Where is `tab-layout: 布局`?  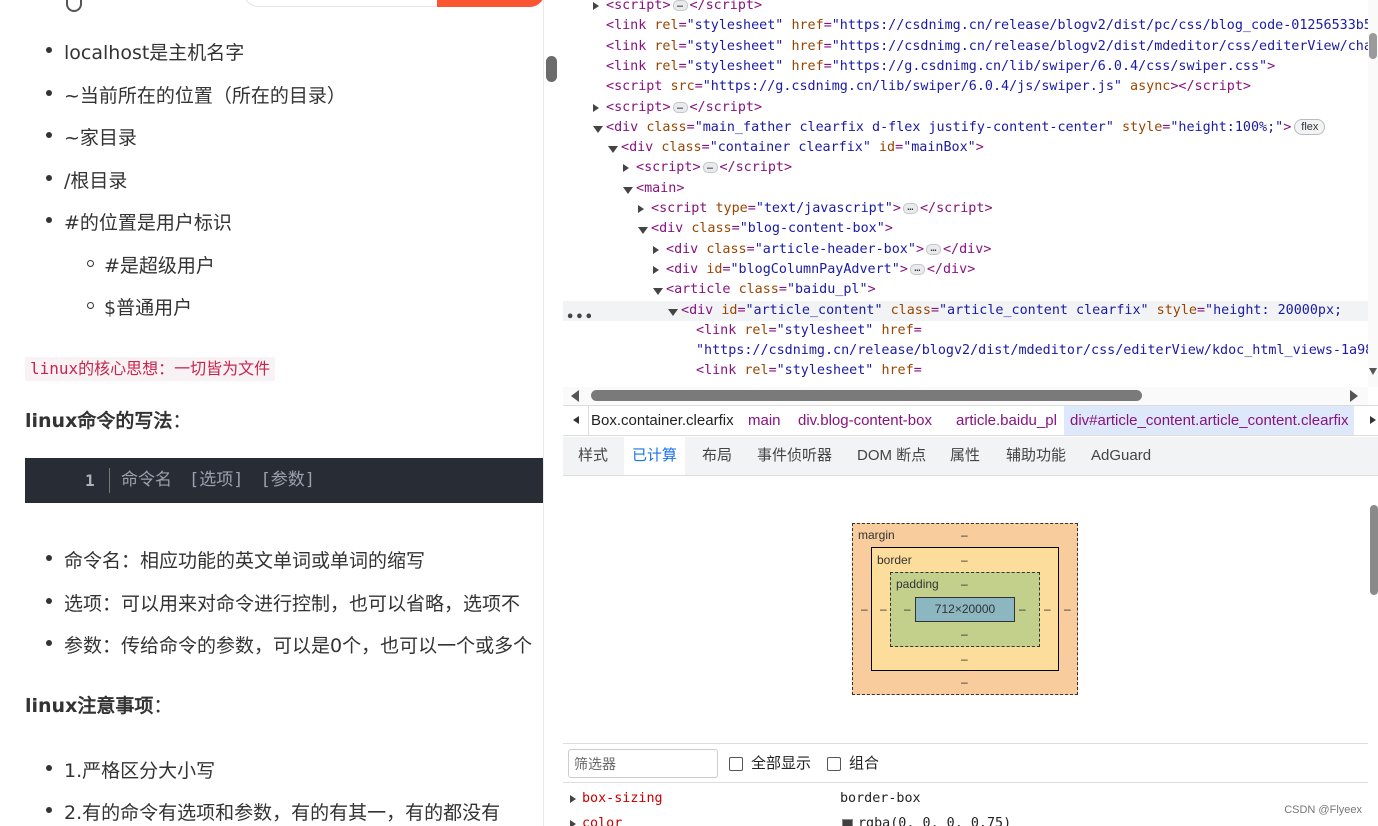
tab-layout: 布局 is located at coordinates (717, 456).